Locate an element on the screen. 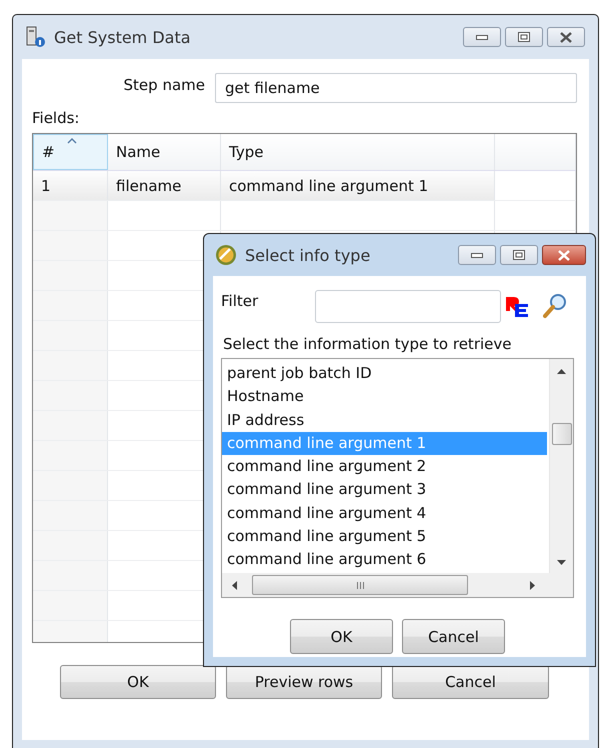 The image size is (601, 748). list-label: Select the information type to retrieve is located at coordinates (367, 344).